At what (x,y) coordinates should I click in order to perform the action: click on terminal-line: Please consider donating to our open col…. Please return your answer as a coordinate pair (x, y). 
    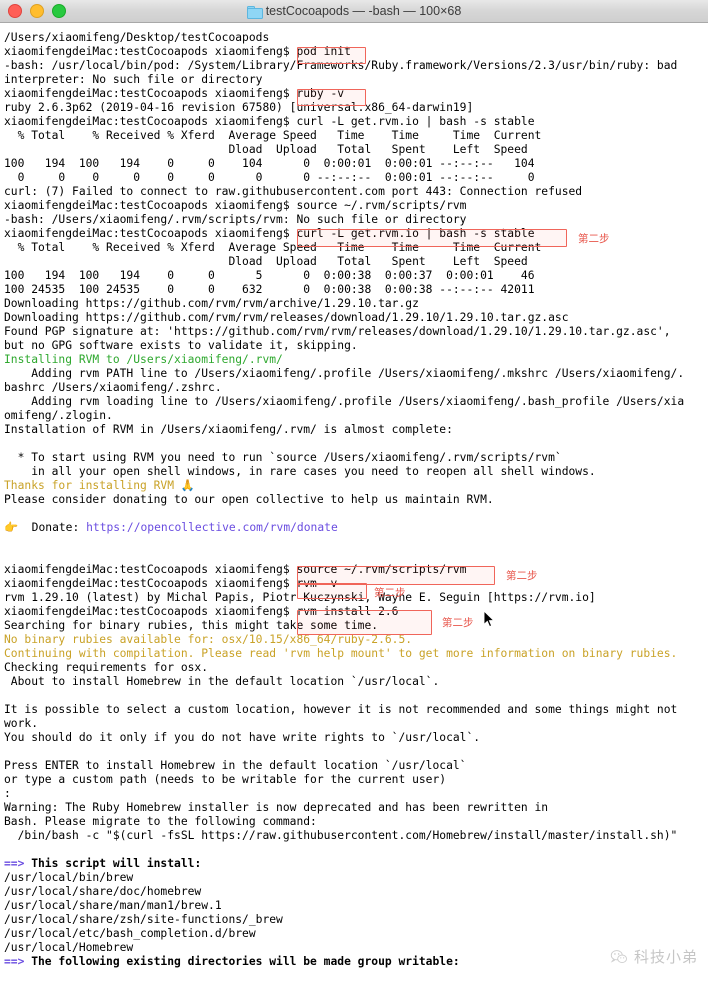
    Looking at the image, I should click on (249, 499).